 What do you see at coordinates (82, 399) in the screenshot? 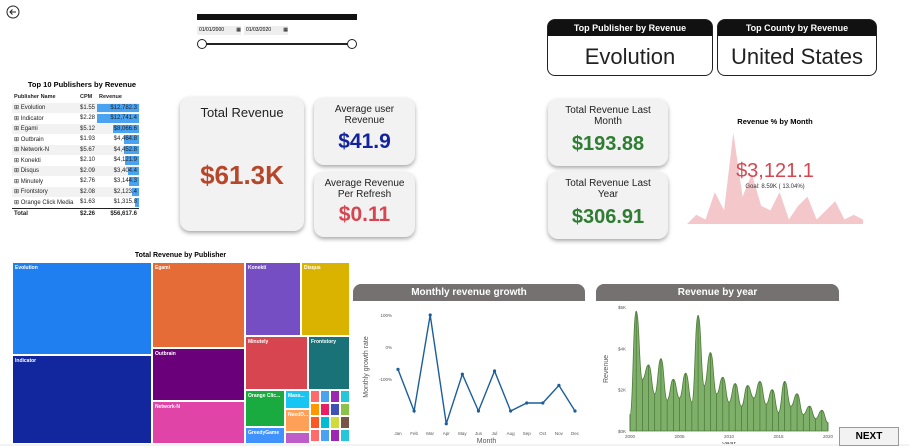
I see `treemap-tile: Indicator` at bounding box center [82, 399].